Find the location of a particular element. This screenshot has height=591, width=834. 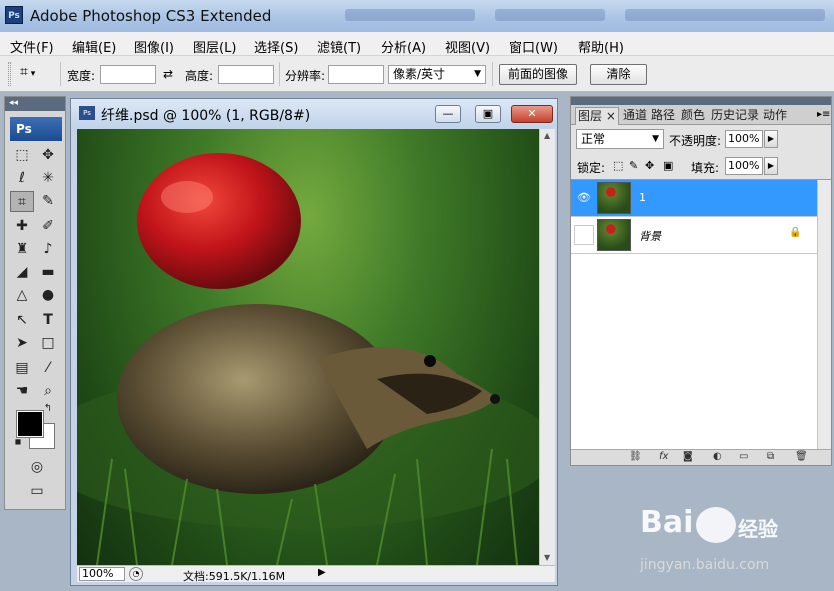

clear-button: 清除 is located at coordinates (618, 74).